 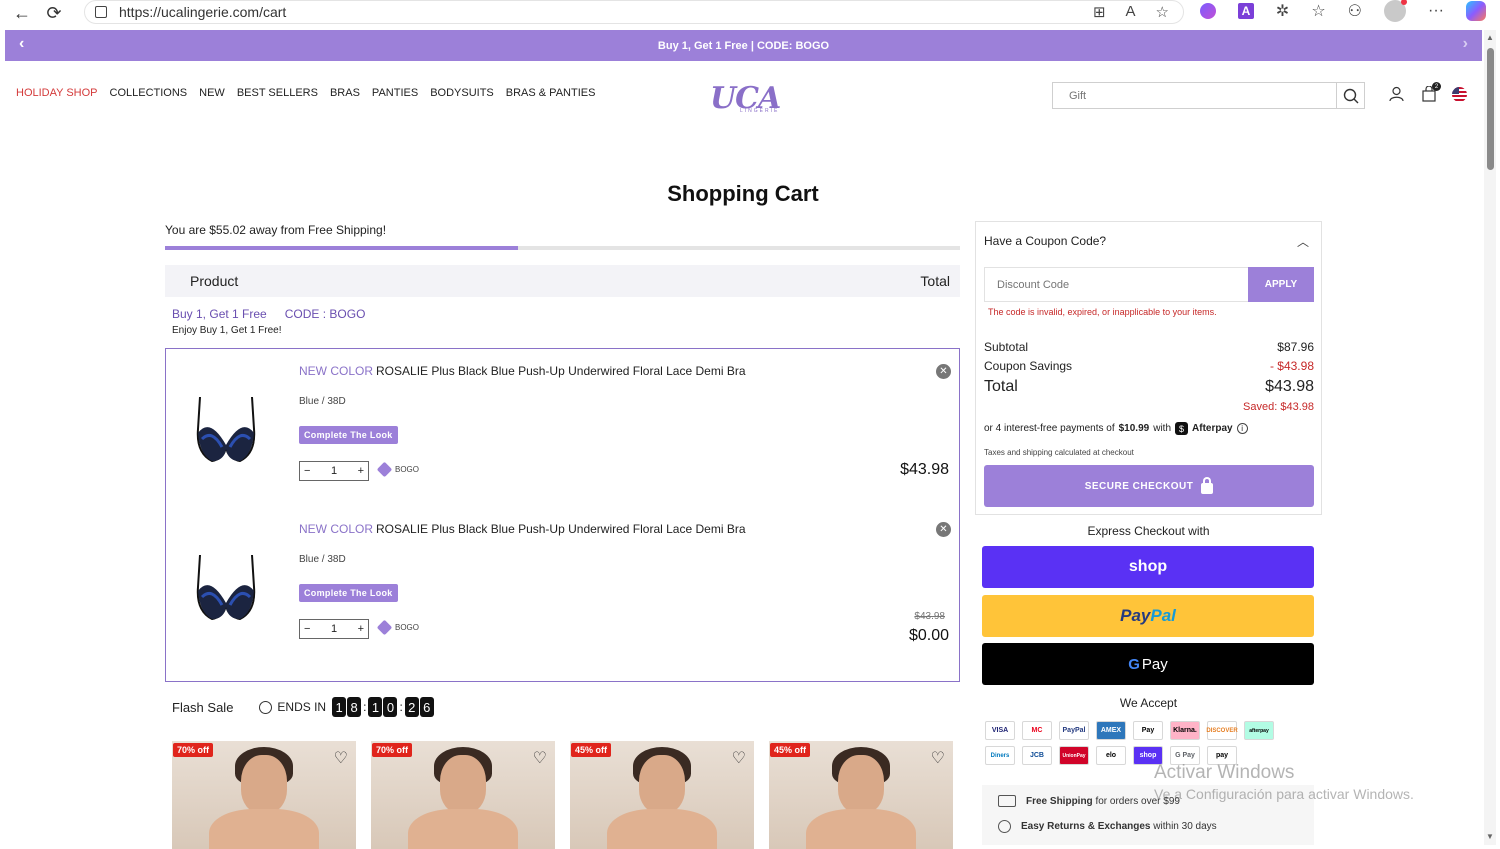 What do you see at coordinates (1436, 11) in the screenshot?
I see `more-menu-icon: ···` at bounding box center [1436, 11].